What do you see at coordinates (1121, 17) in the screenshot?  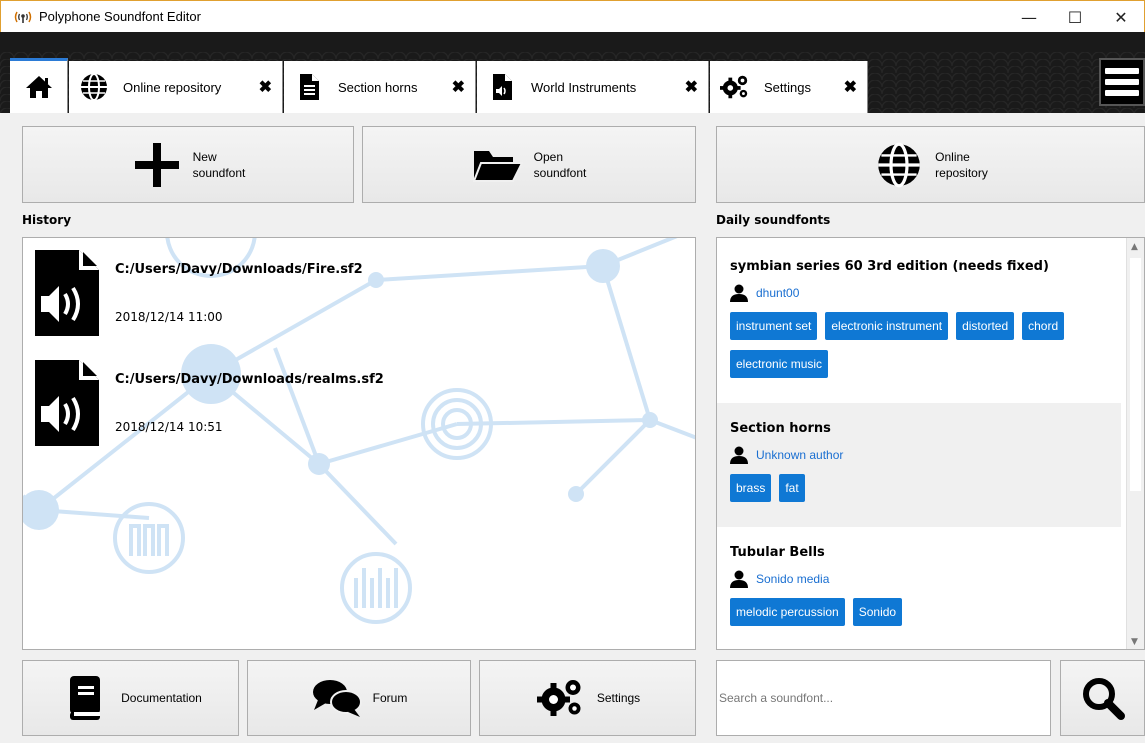 I see `close-window-button: ✕` at bounding box center [1121, 17].